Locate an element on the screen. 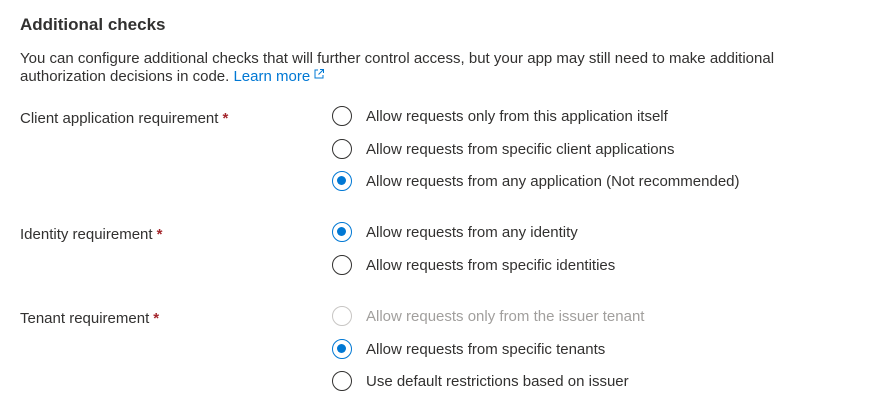 The image size is (871, 409). radio-tenant-default-restrictions: Use default restrictions based on issuer is located at coordinates (480, 381).